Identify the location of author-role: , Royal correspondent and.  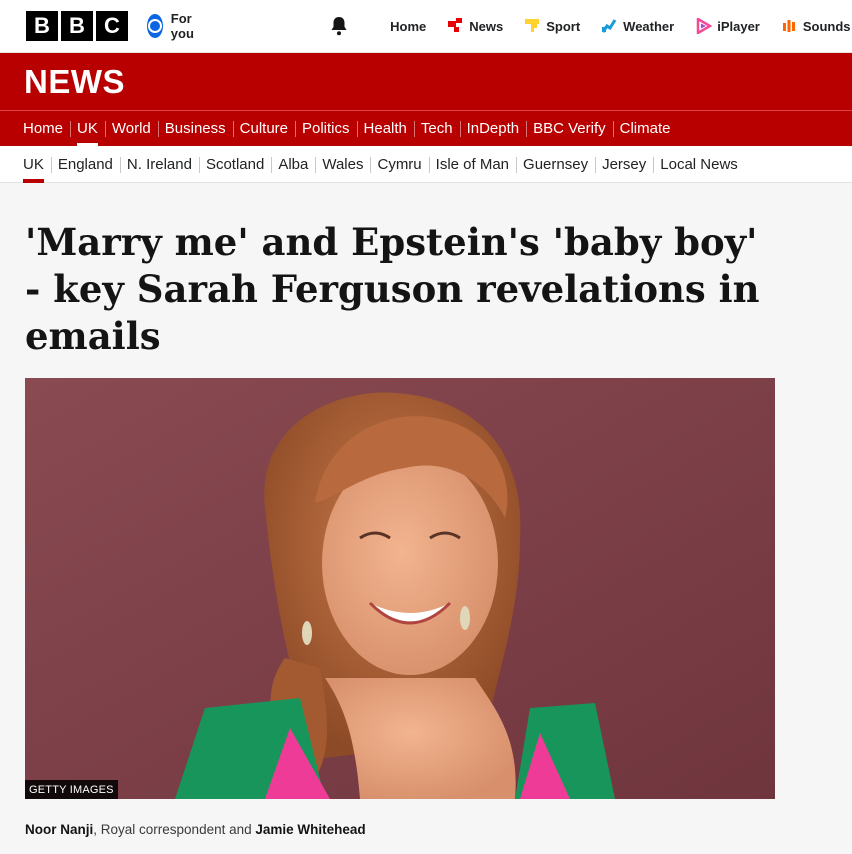
(174, 829).